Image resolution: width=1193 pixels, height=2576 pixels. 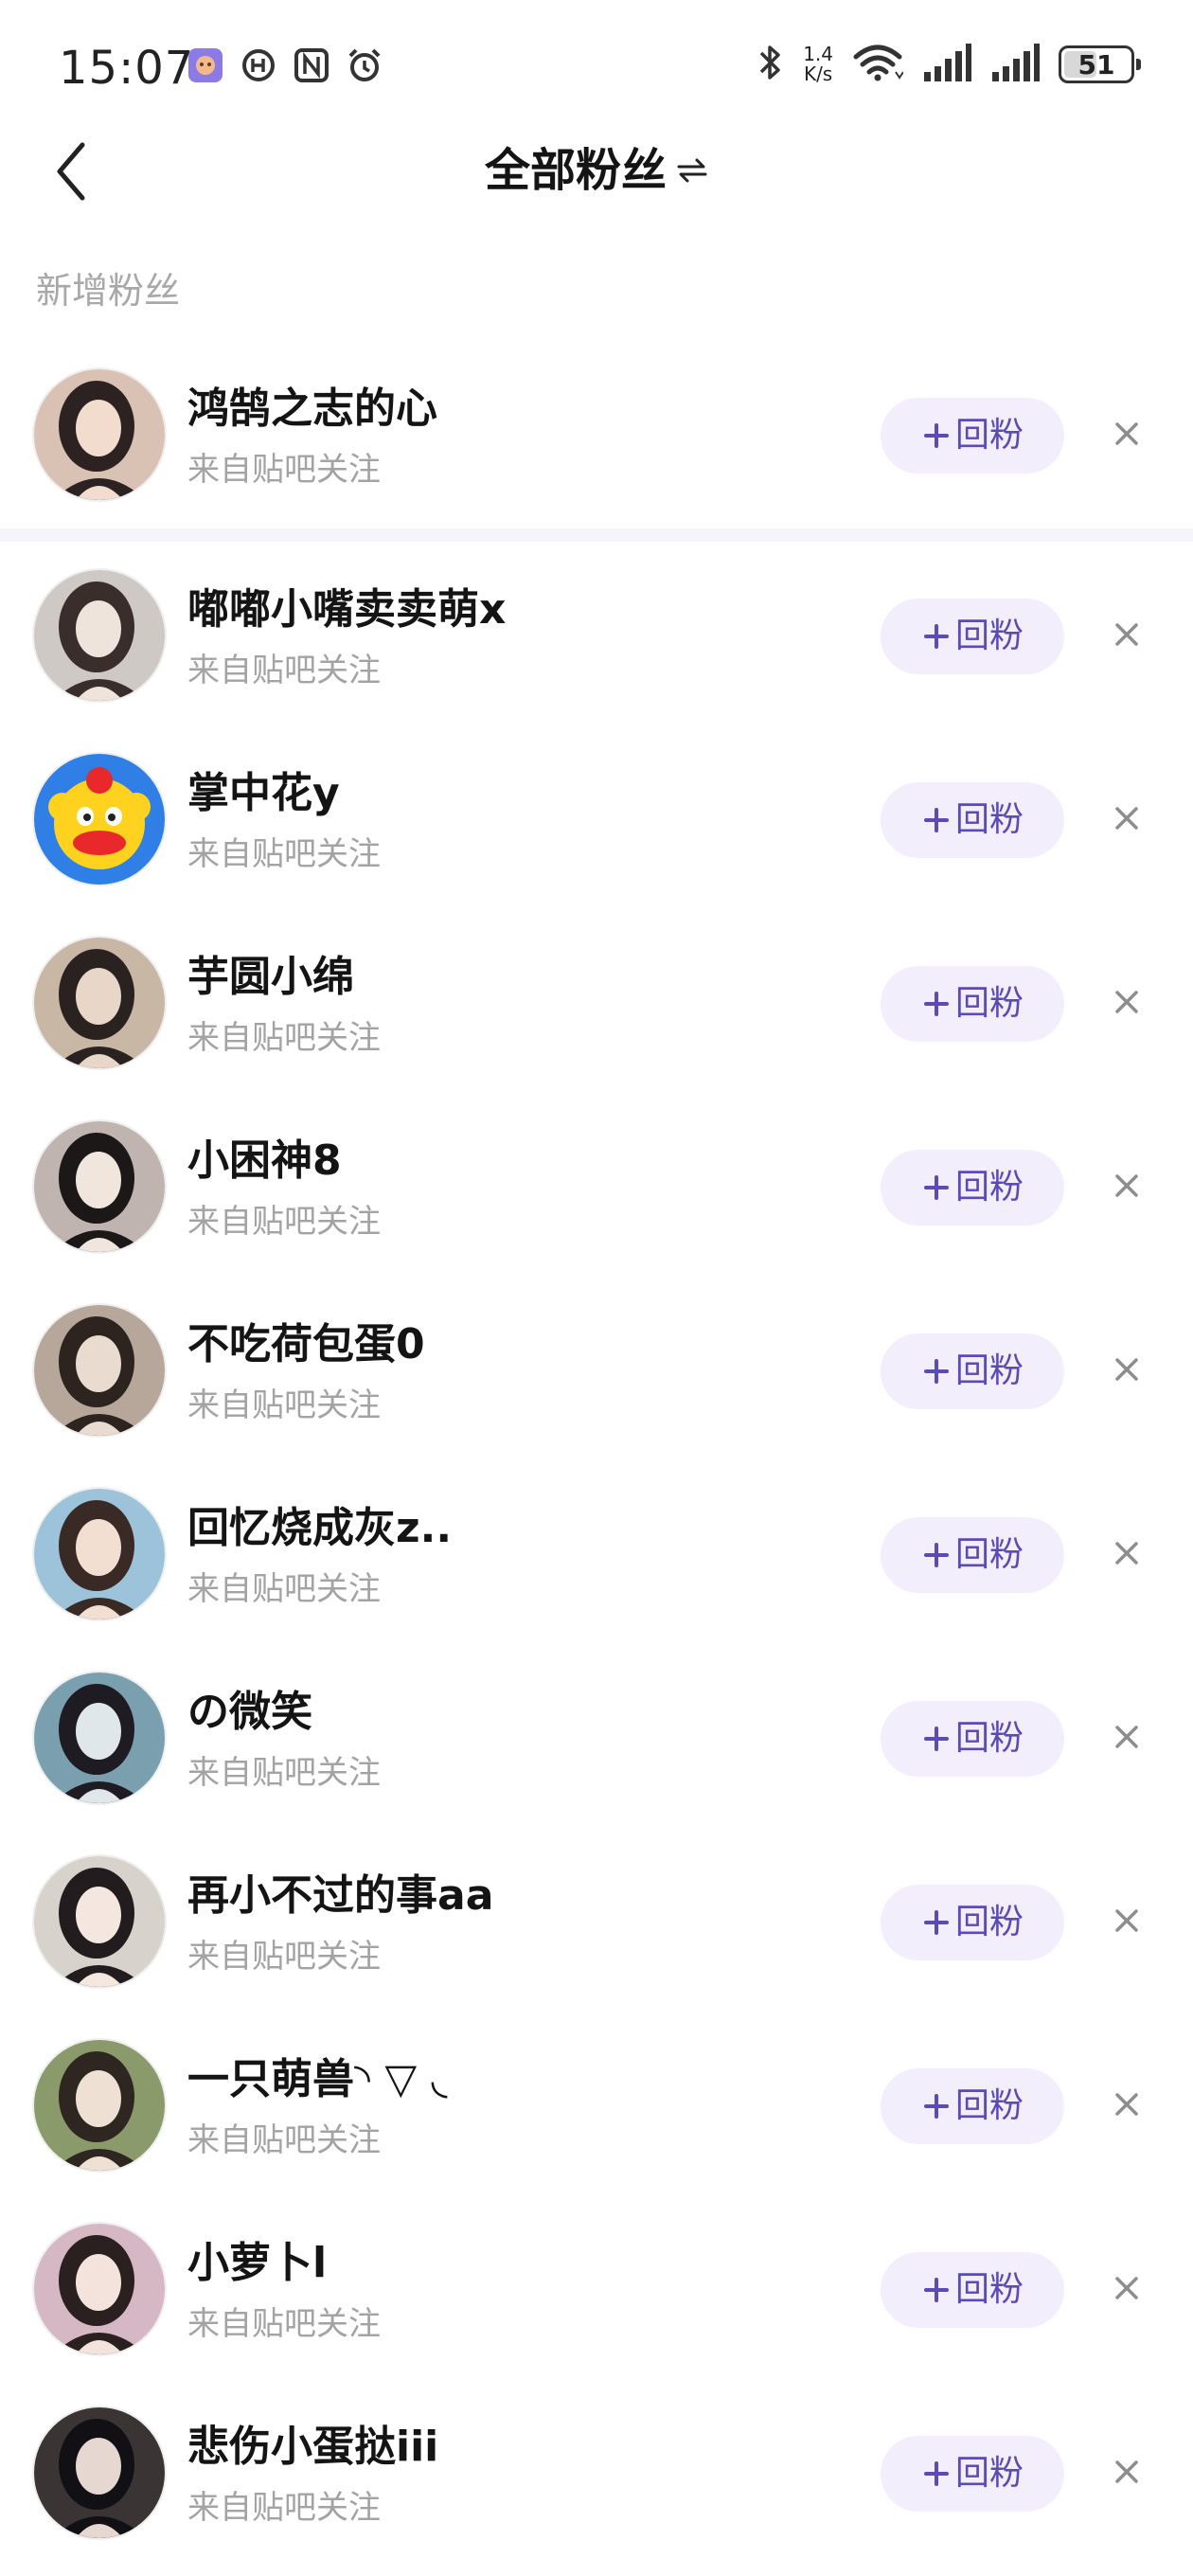 What do you see at coordinates (263, 793) in the screenshot?
I see `fan-name: 掌中花y` at bounding box center [263, 793].